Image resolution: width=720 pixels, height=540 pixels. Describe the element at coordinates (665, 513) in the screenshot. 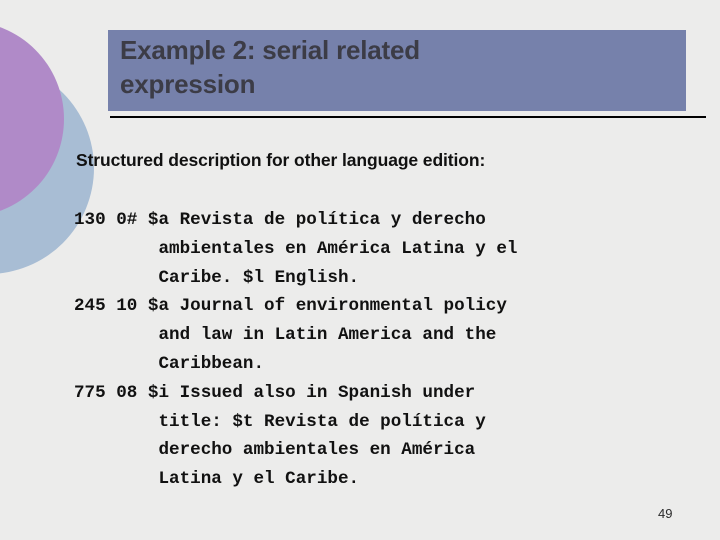

I see `page-number: 49` at that location.